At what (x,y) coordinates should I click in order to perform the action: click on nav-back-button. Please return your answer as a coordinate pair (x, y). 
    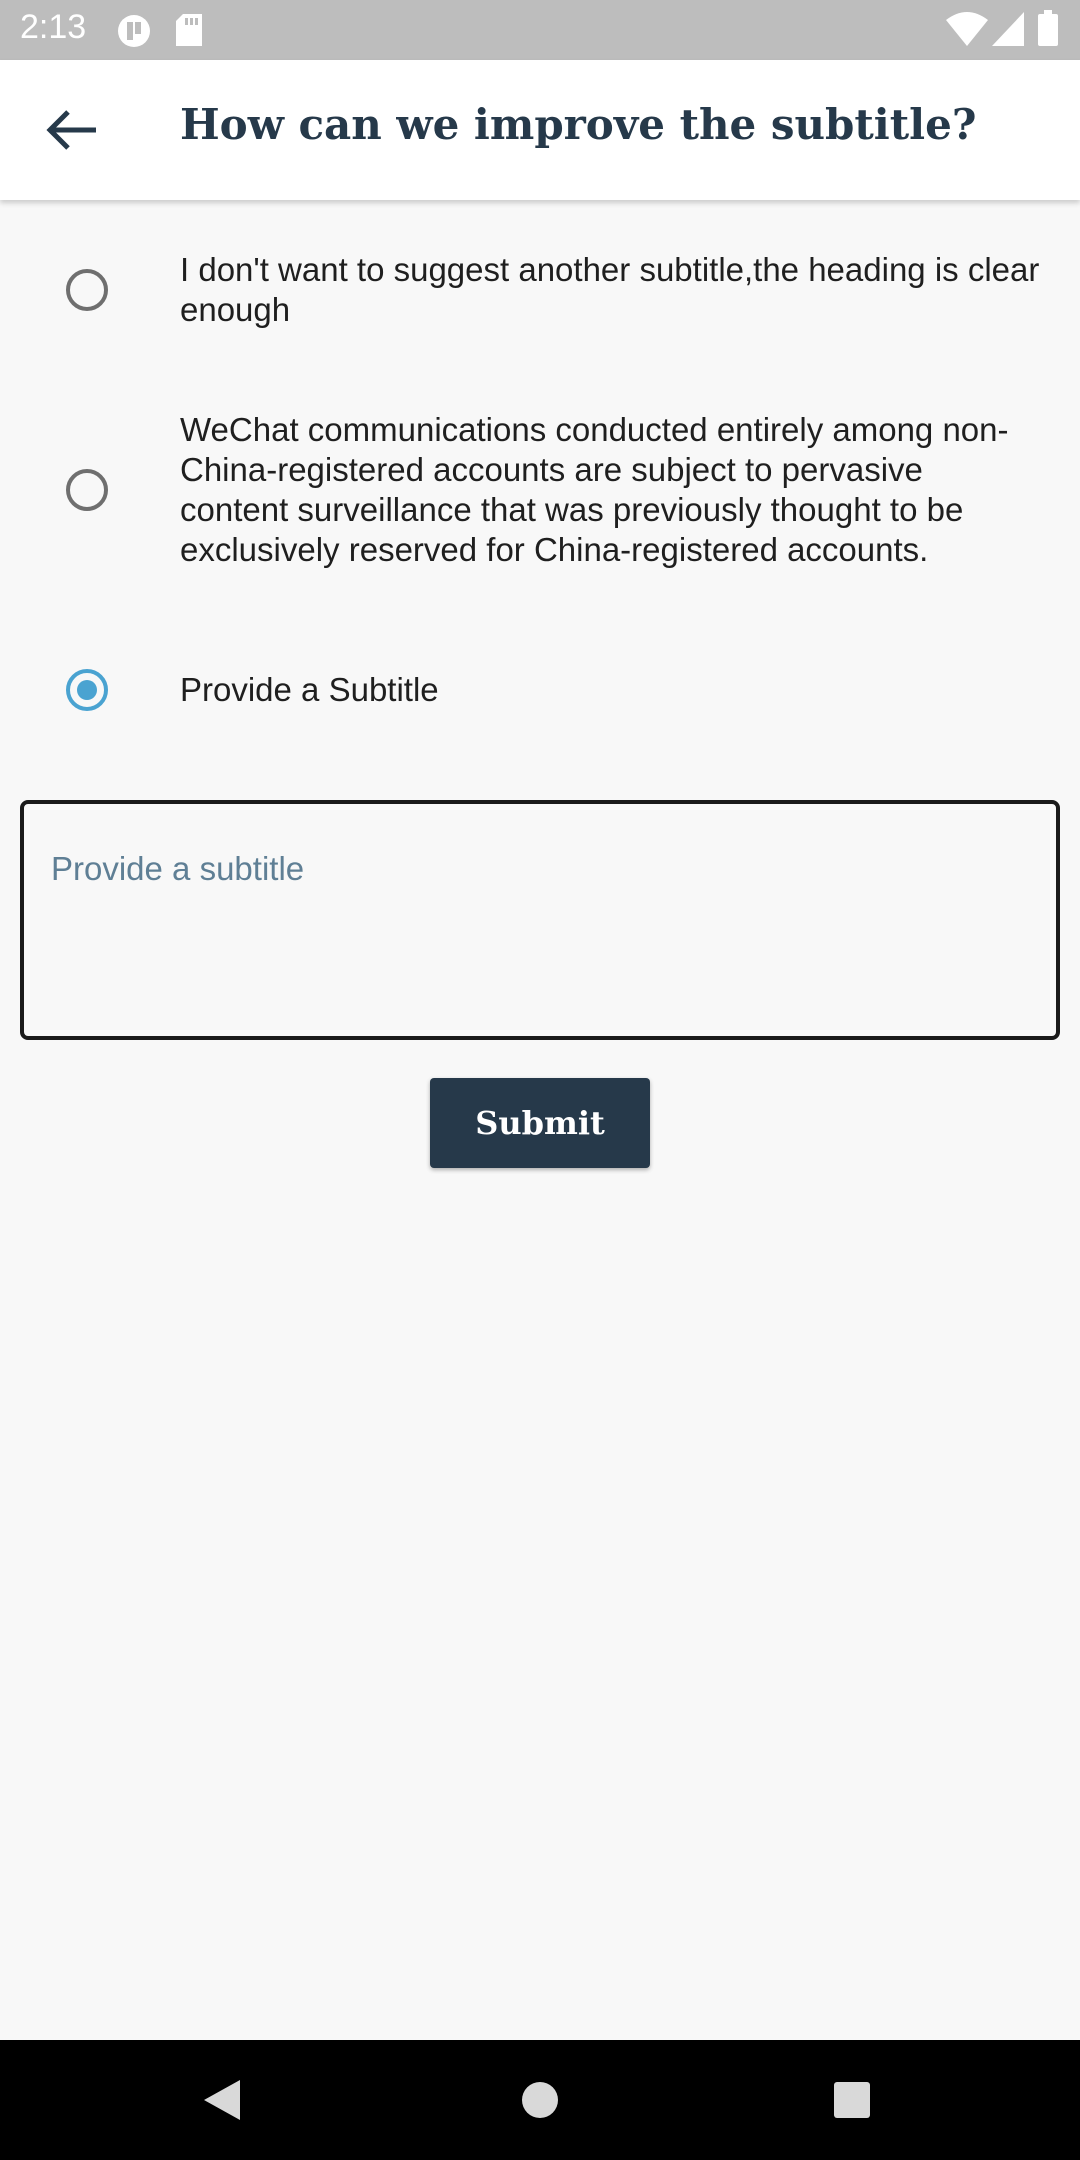
    Looking at the image, I should click on (222, 2102).